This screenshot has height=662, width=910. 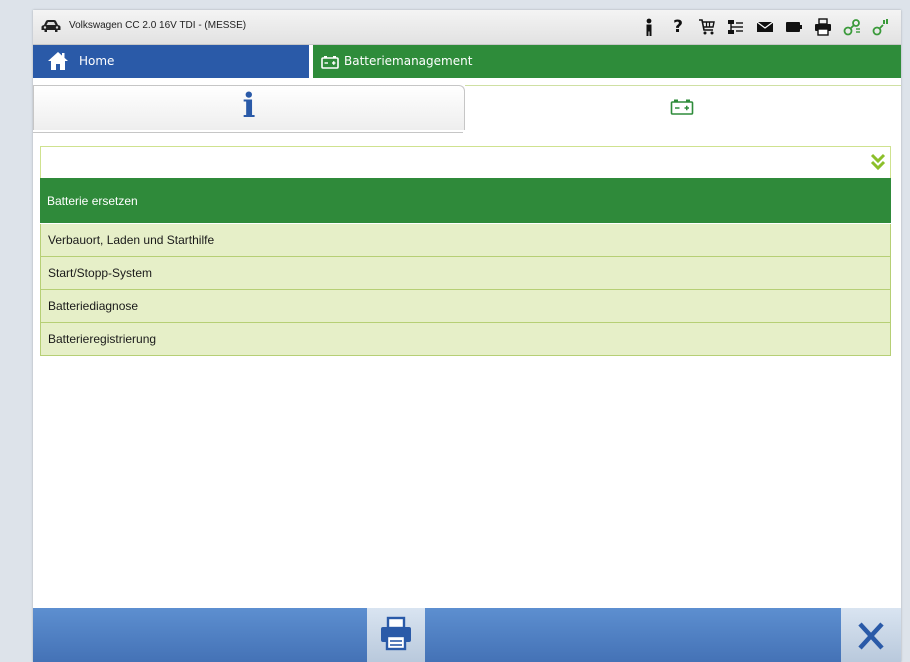 I want to click on help-icon: ?, so click(x=678, y=27).